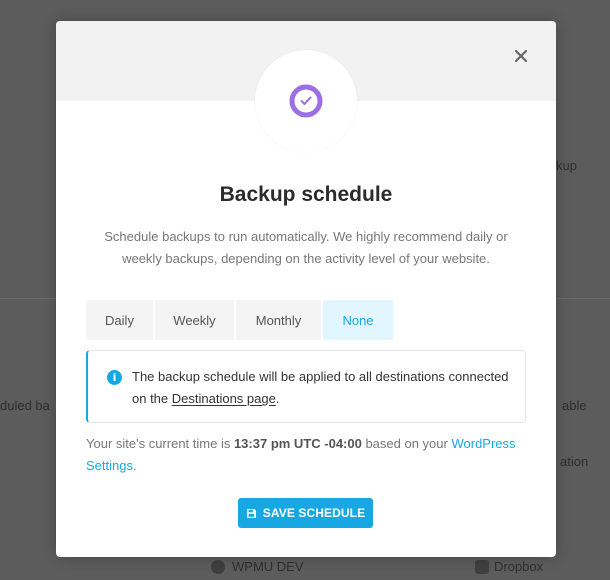  What do you see at coordinates (218, 567) in the screenshot?
I see `wpmu-dev-icon` at bounding box center [218, 567].